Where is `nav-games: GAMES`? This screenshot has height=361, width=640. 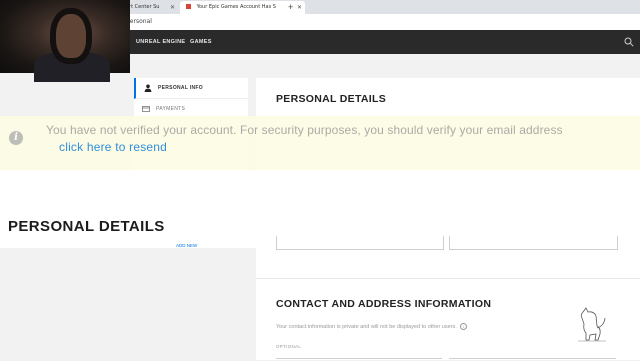
nav-games: GAMES is located at coordinates (201, 42).